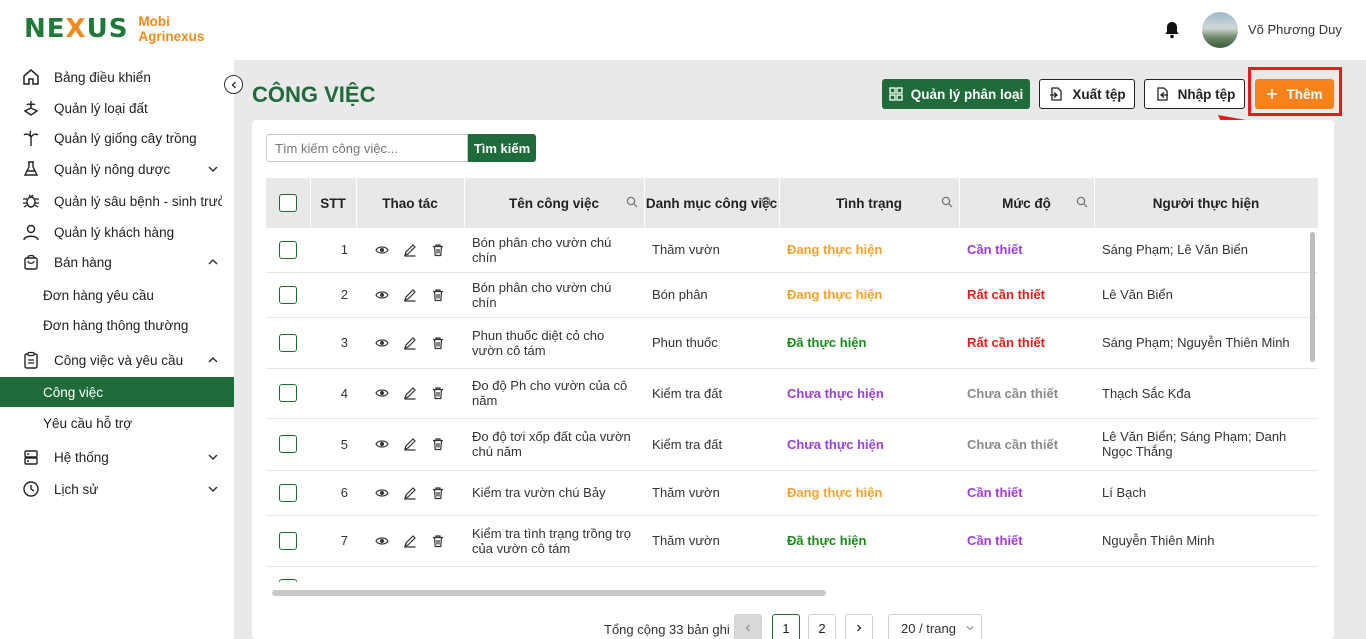 This screenshot has height=639, width=1366. Describe the element at coordinates (1026, 295) in the screenshot. I see `cell-level: Rất cần thiết` at that location.